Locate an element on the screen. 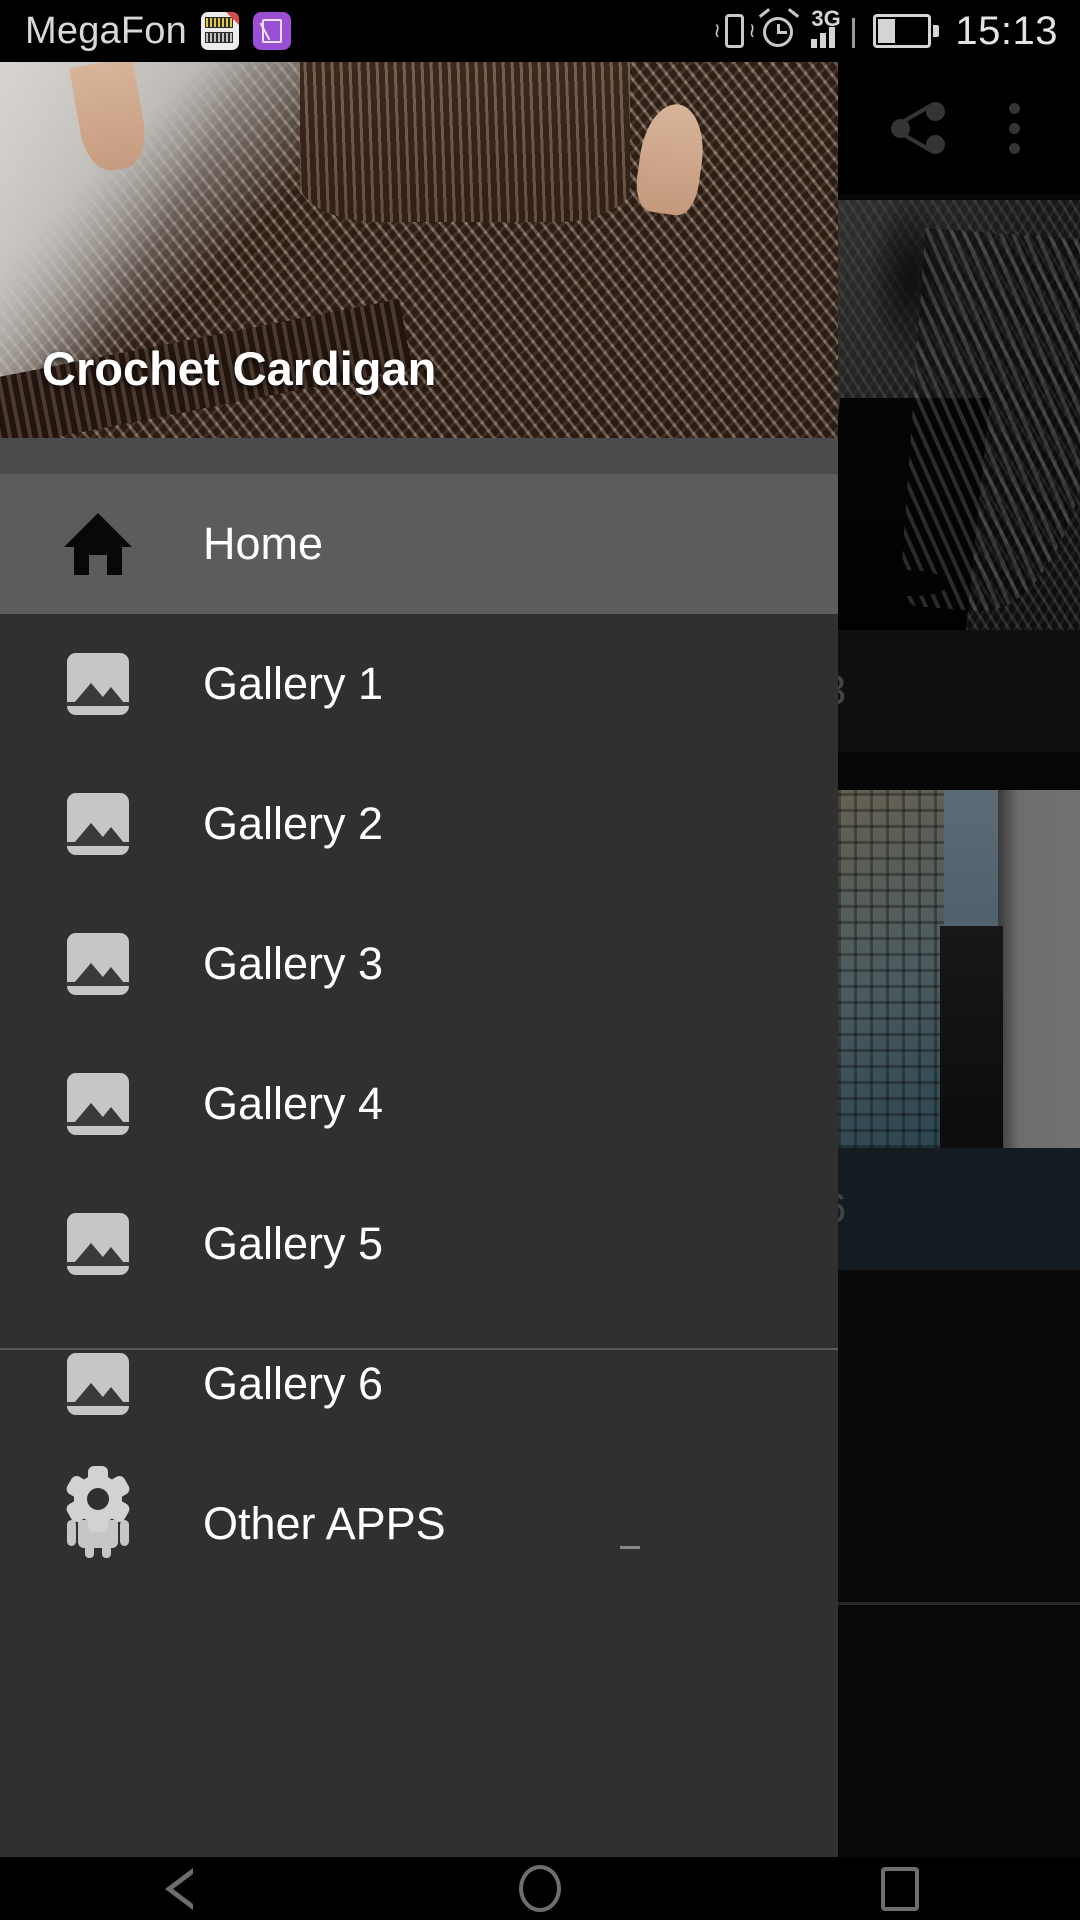 The height and width of the screenshot is (1920, 1080). status-bar-right-group: ≀ ≀ 3G 15:13 is located at coordinates (884, 30).